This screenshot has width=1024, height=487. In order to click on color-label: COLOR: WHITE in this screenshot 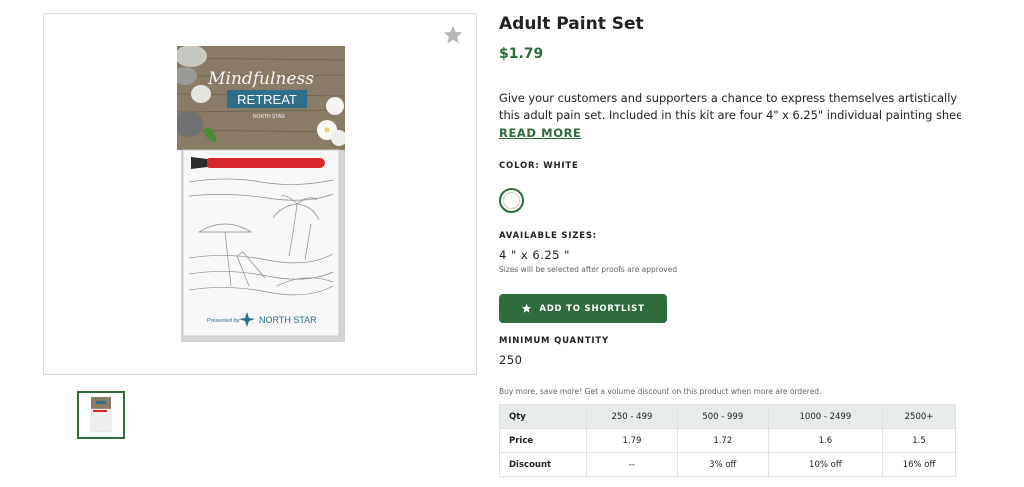, I will do `click(539, 166)`.